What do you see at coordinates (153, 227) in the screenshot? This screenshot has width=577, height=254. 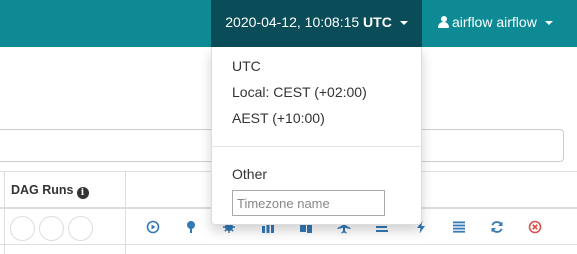 I see `trigger-dag-icon` at bounding box center [153, 227].